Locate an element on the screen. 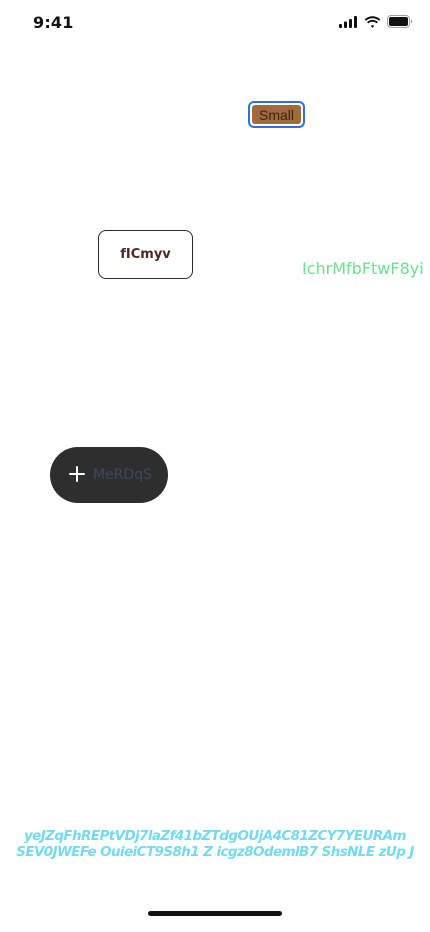 Image resolution: width=430 pixels, height=932 pixels. status-time: 9:41 is located at coordinates (53, 22).